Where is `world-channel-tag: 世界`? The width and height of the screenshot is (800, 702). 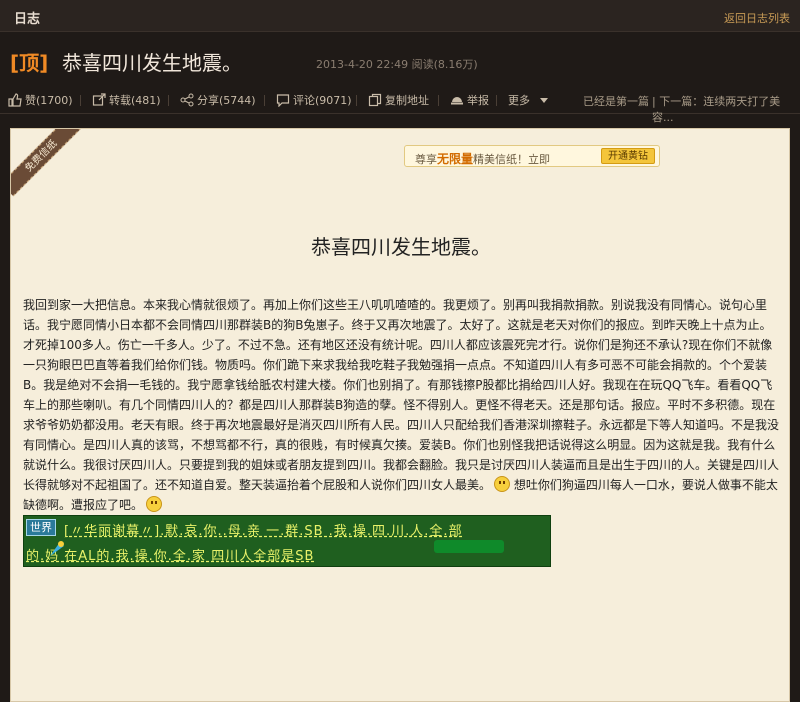 world-channel-tag: 世界 is located at coordinates (41, 527).